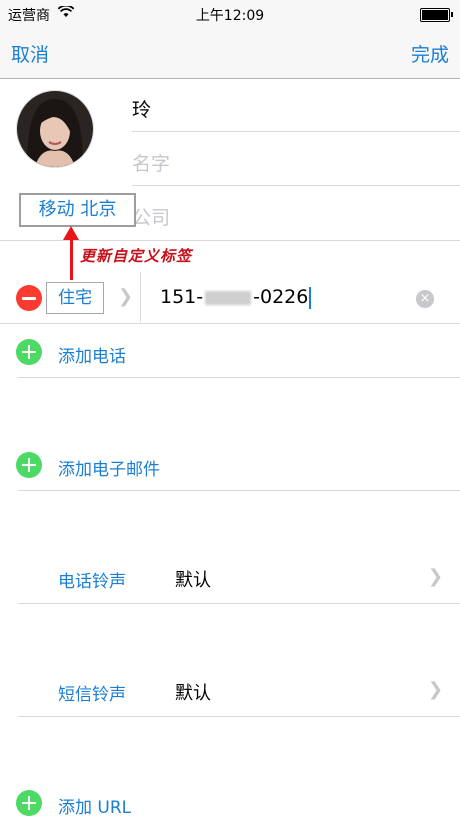  I want to click on status-time: 上午12:09, so click(230, 16).